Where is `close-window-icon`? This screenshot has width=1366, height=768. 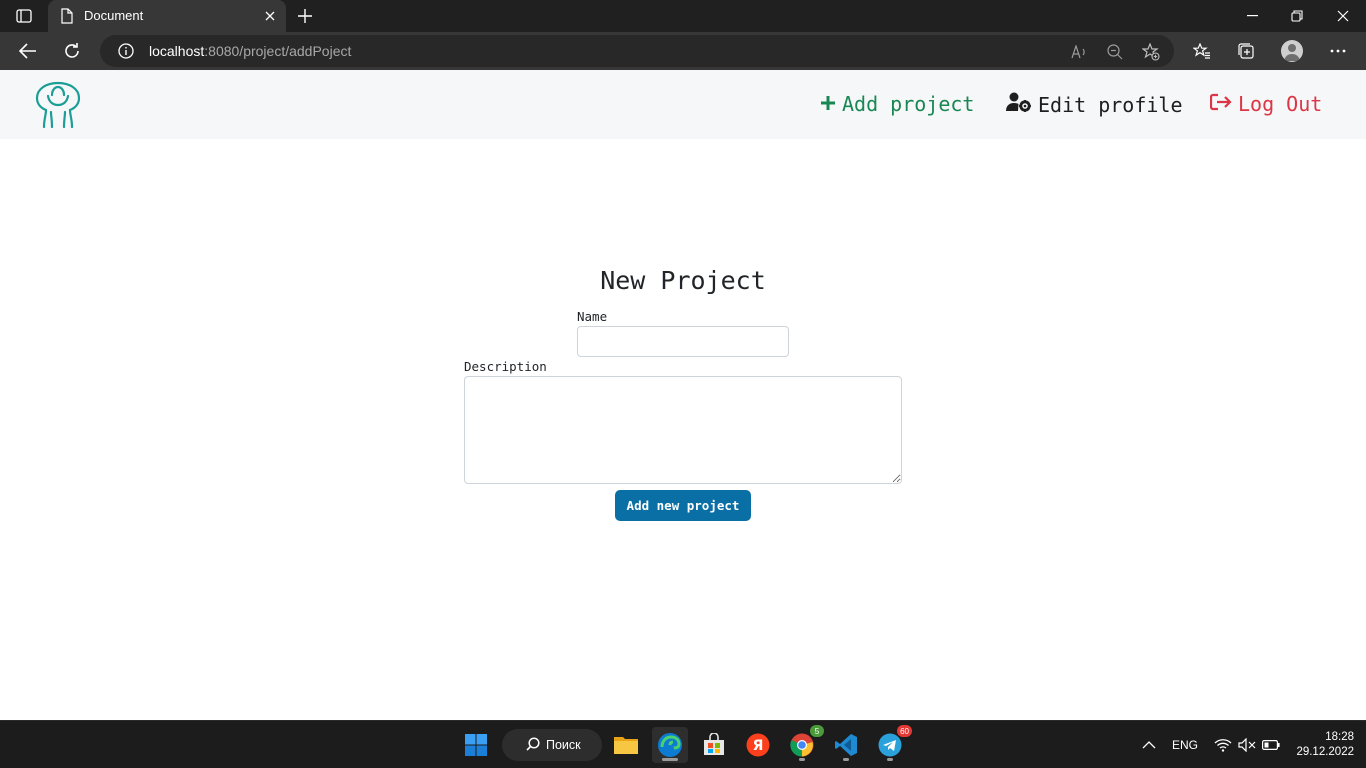
close-window-icon is located at coordinates (1343, 16).